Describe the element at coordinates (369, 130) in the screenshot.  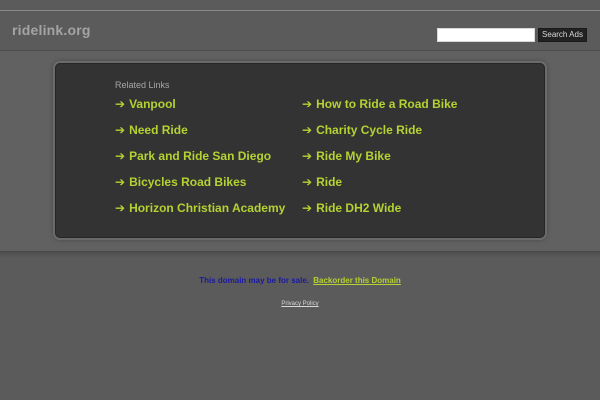
I see `related-link-label: Charity Cycle Ride` at that location.